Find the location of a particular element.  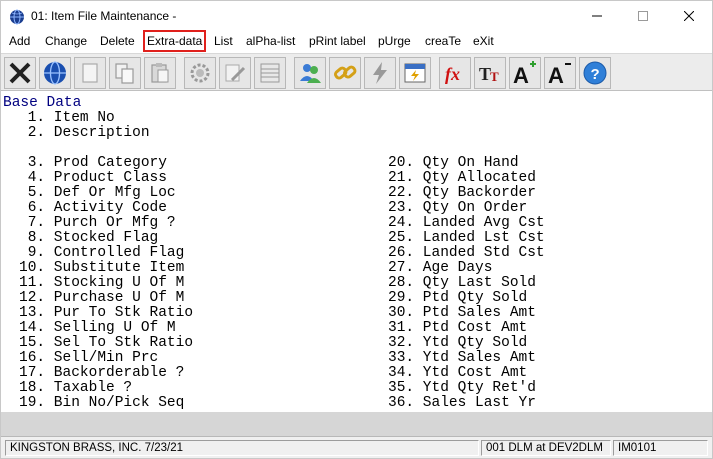

toolbar-help-button: ? is located at coordinates (595, 73).